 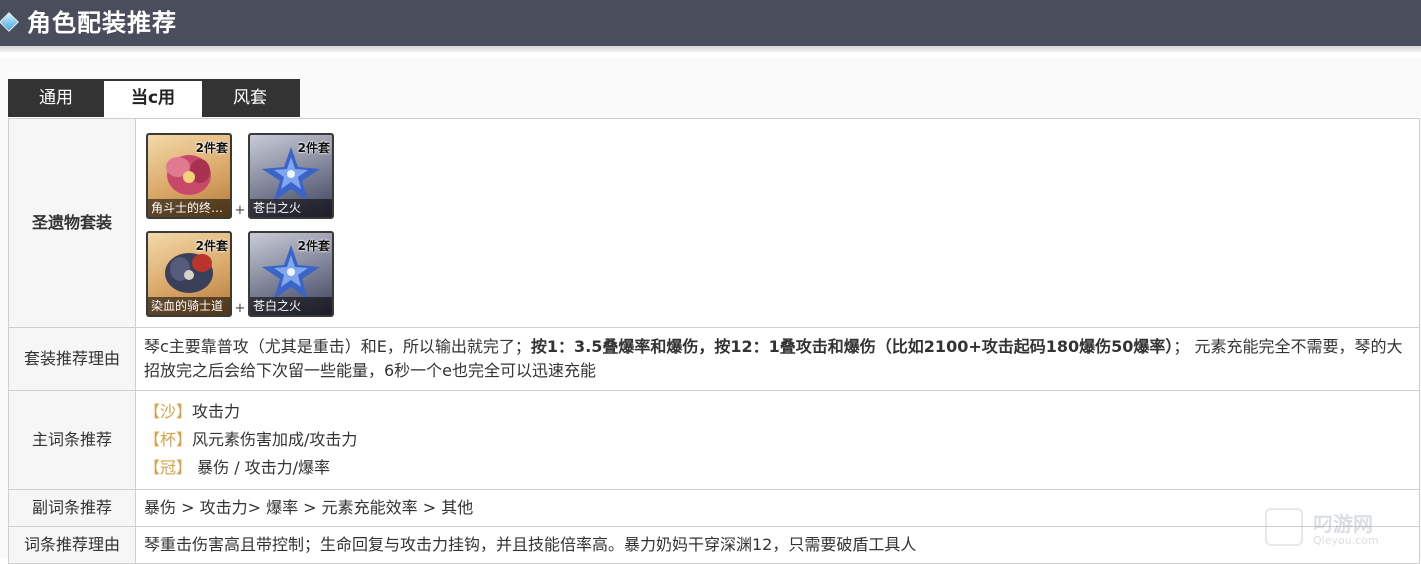 I want to click on main-stat-goblet: 【杯】风元素伤害加成/攻击力, so click(x=778, y=440).